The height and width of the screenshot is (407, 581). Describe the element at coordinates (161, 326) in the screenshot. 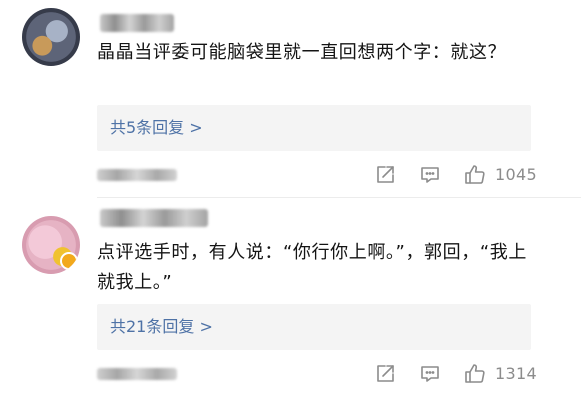

I see `view-replies-label: 共21条回复 >` at that location.